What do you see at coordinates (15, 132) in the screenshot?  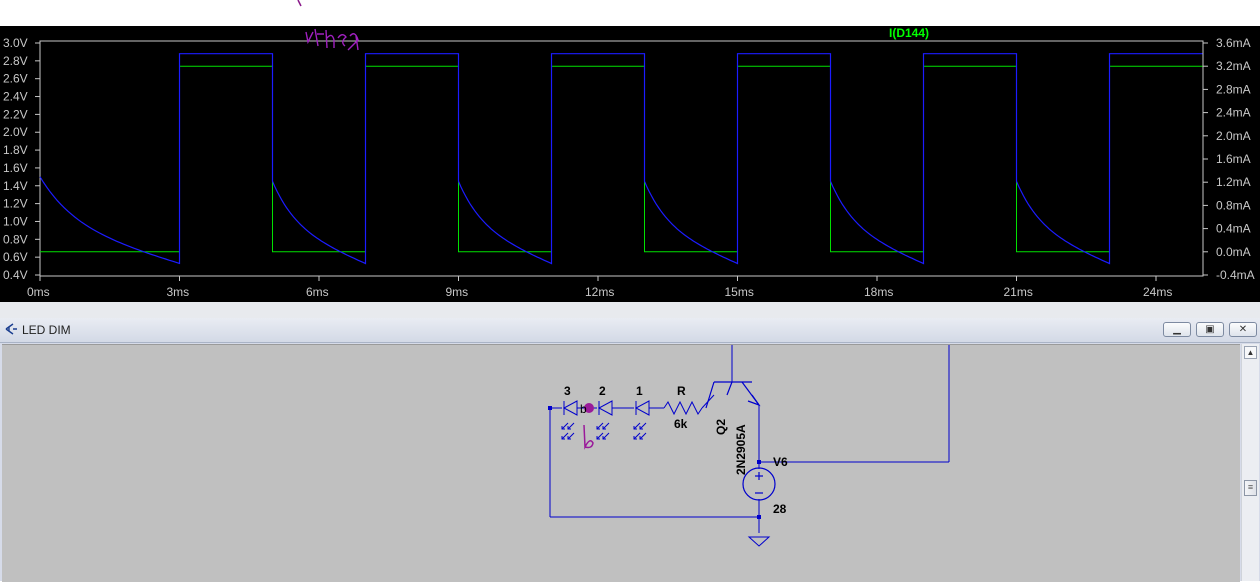 I see `y-left-tick-label: 2.0V` at bounding box center [15, 132].